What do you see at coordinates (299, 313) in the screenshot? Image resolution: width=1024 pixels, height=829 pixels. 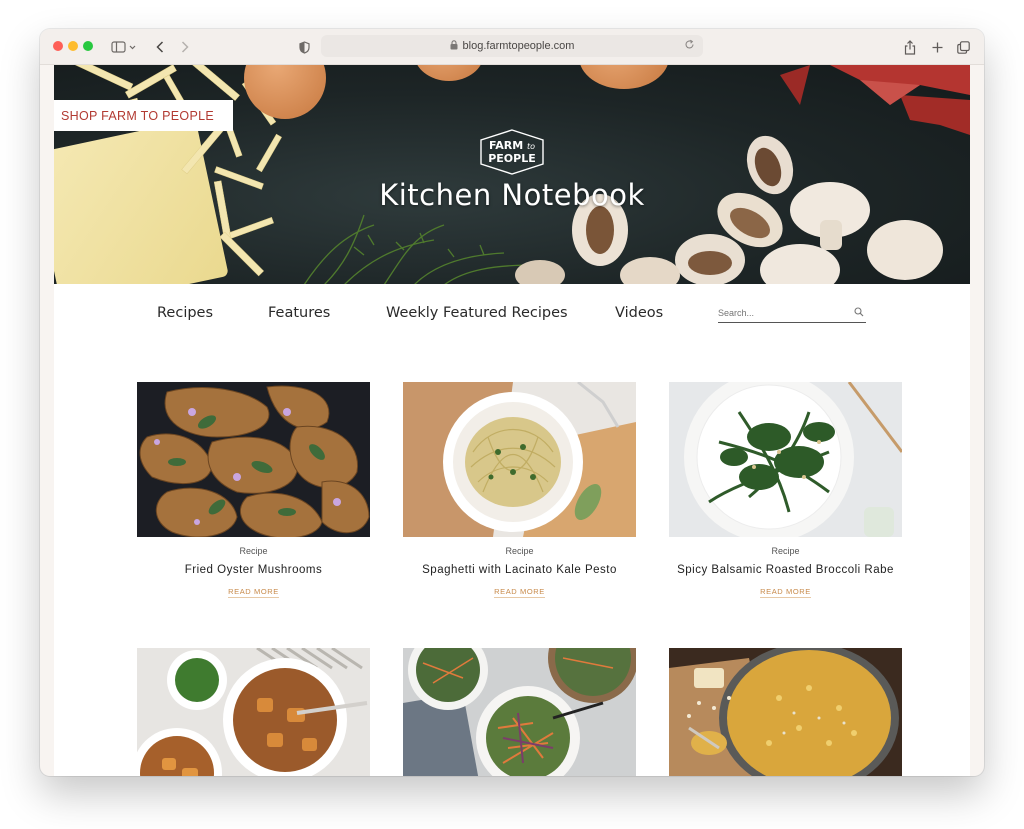 I see `nav-item-features: Features` at bounding box center [299, 313].